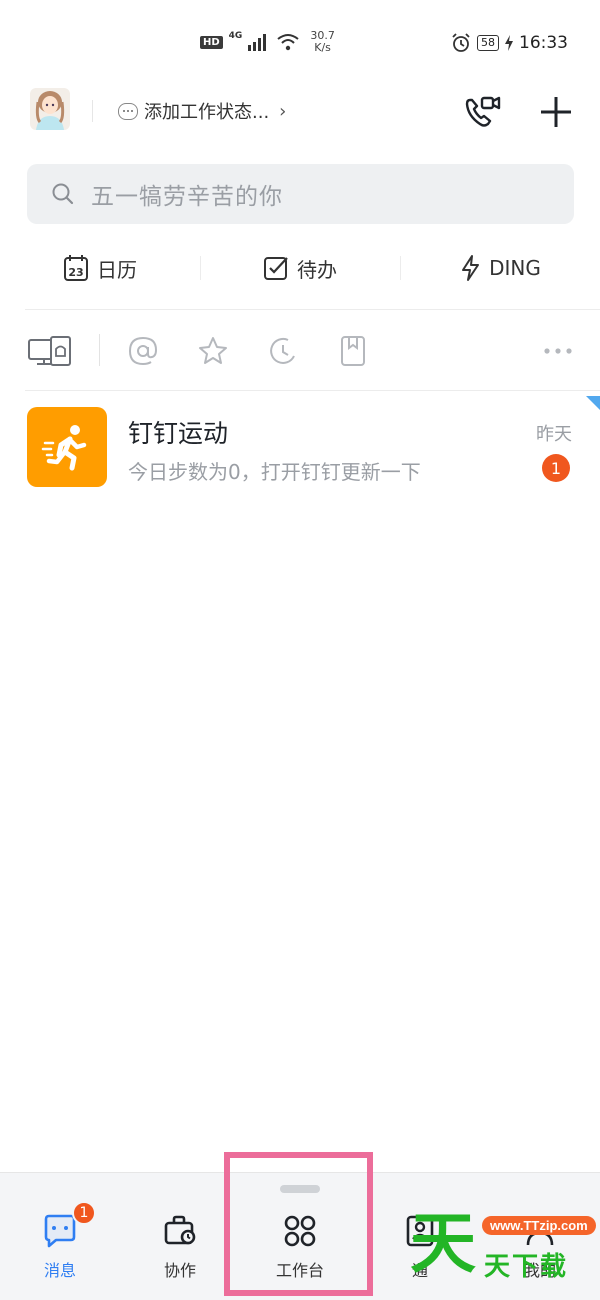  What do you see at coordinates (488, 43) in the screenshot?
I see `battery-level: 58` at bounding box center [488, 43].